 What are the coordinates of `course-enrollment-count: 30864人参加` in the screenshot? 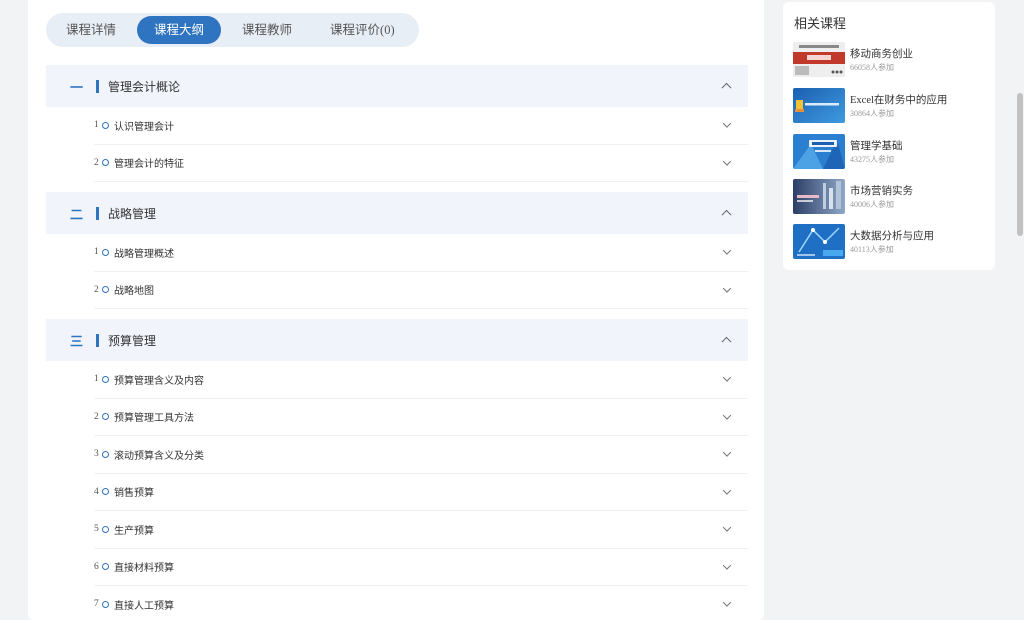 It's located at (872, 113).